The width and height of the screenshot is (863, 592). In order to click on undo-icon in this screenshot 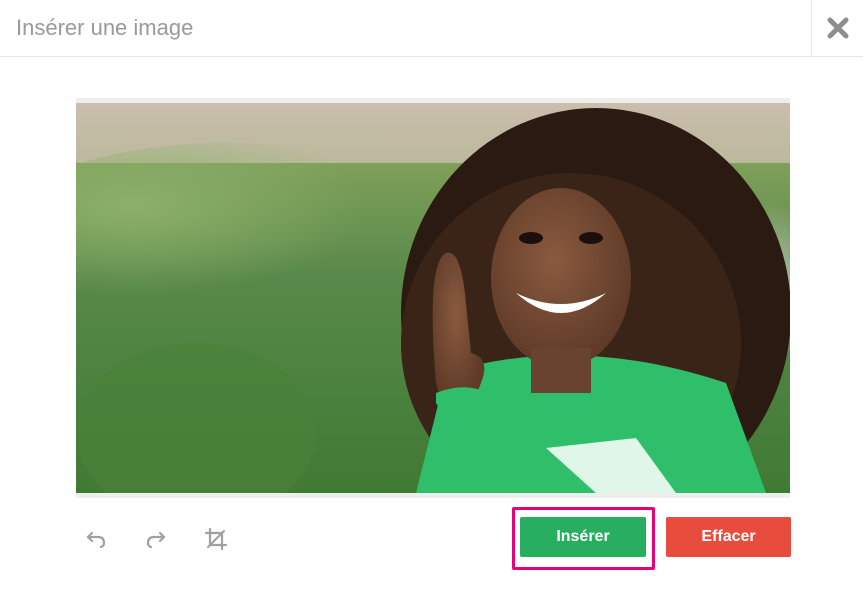, I will do `click(96, 540)`.